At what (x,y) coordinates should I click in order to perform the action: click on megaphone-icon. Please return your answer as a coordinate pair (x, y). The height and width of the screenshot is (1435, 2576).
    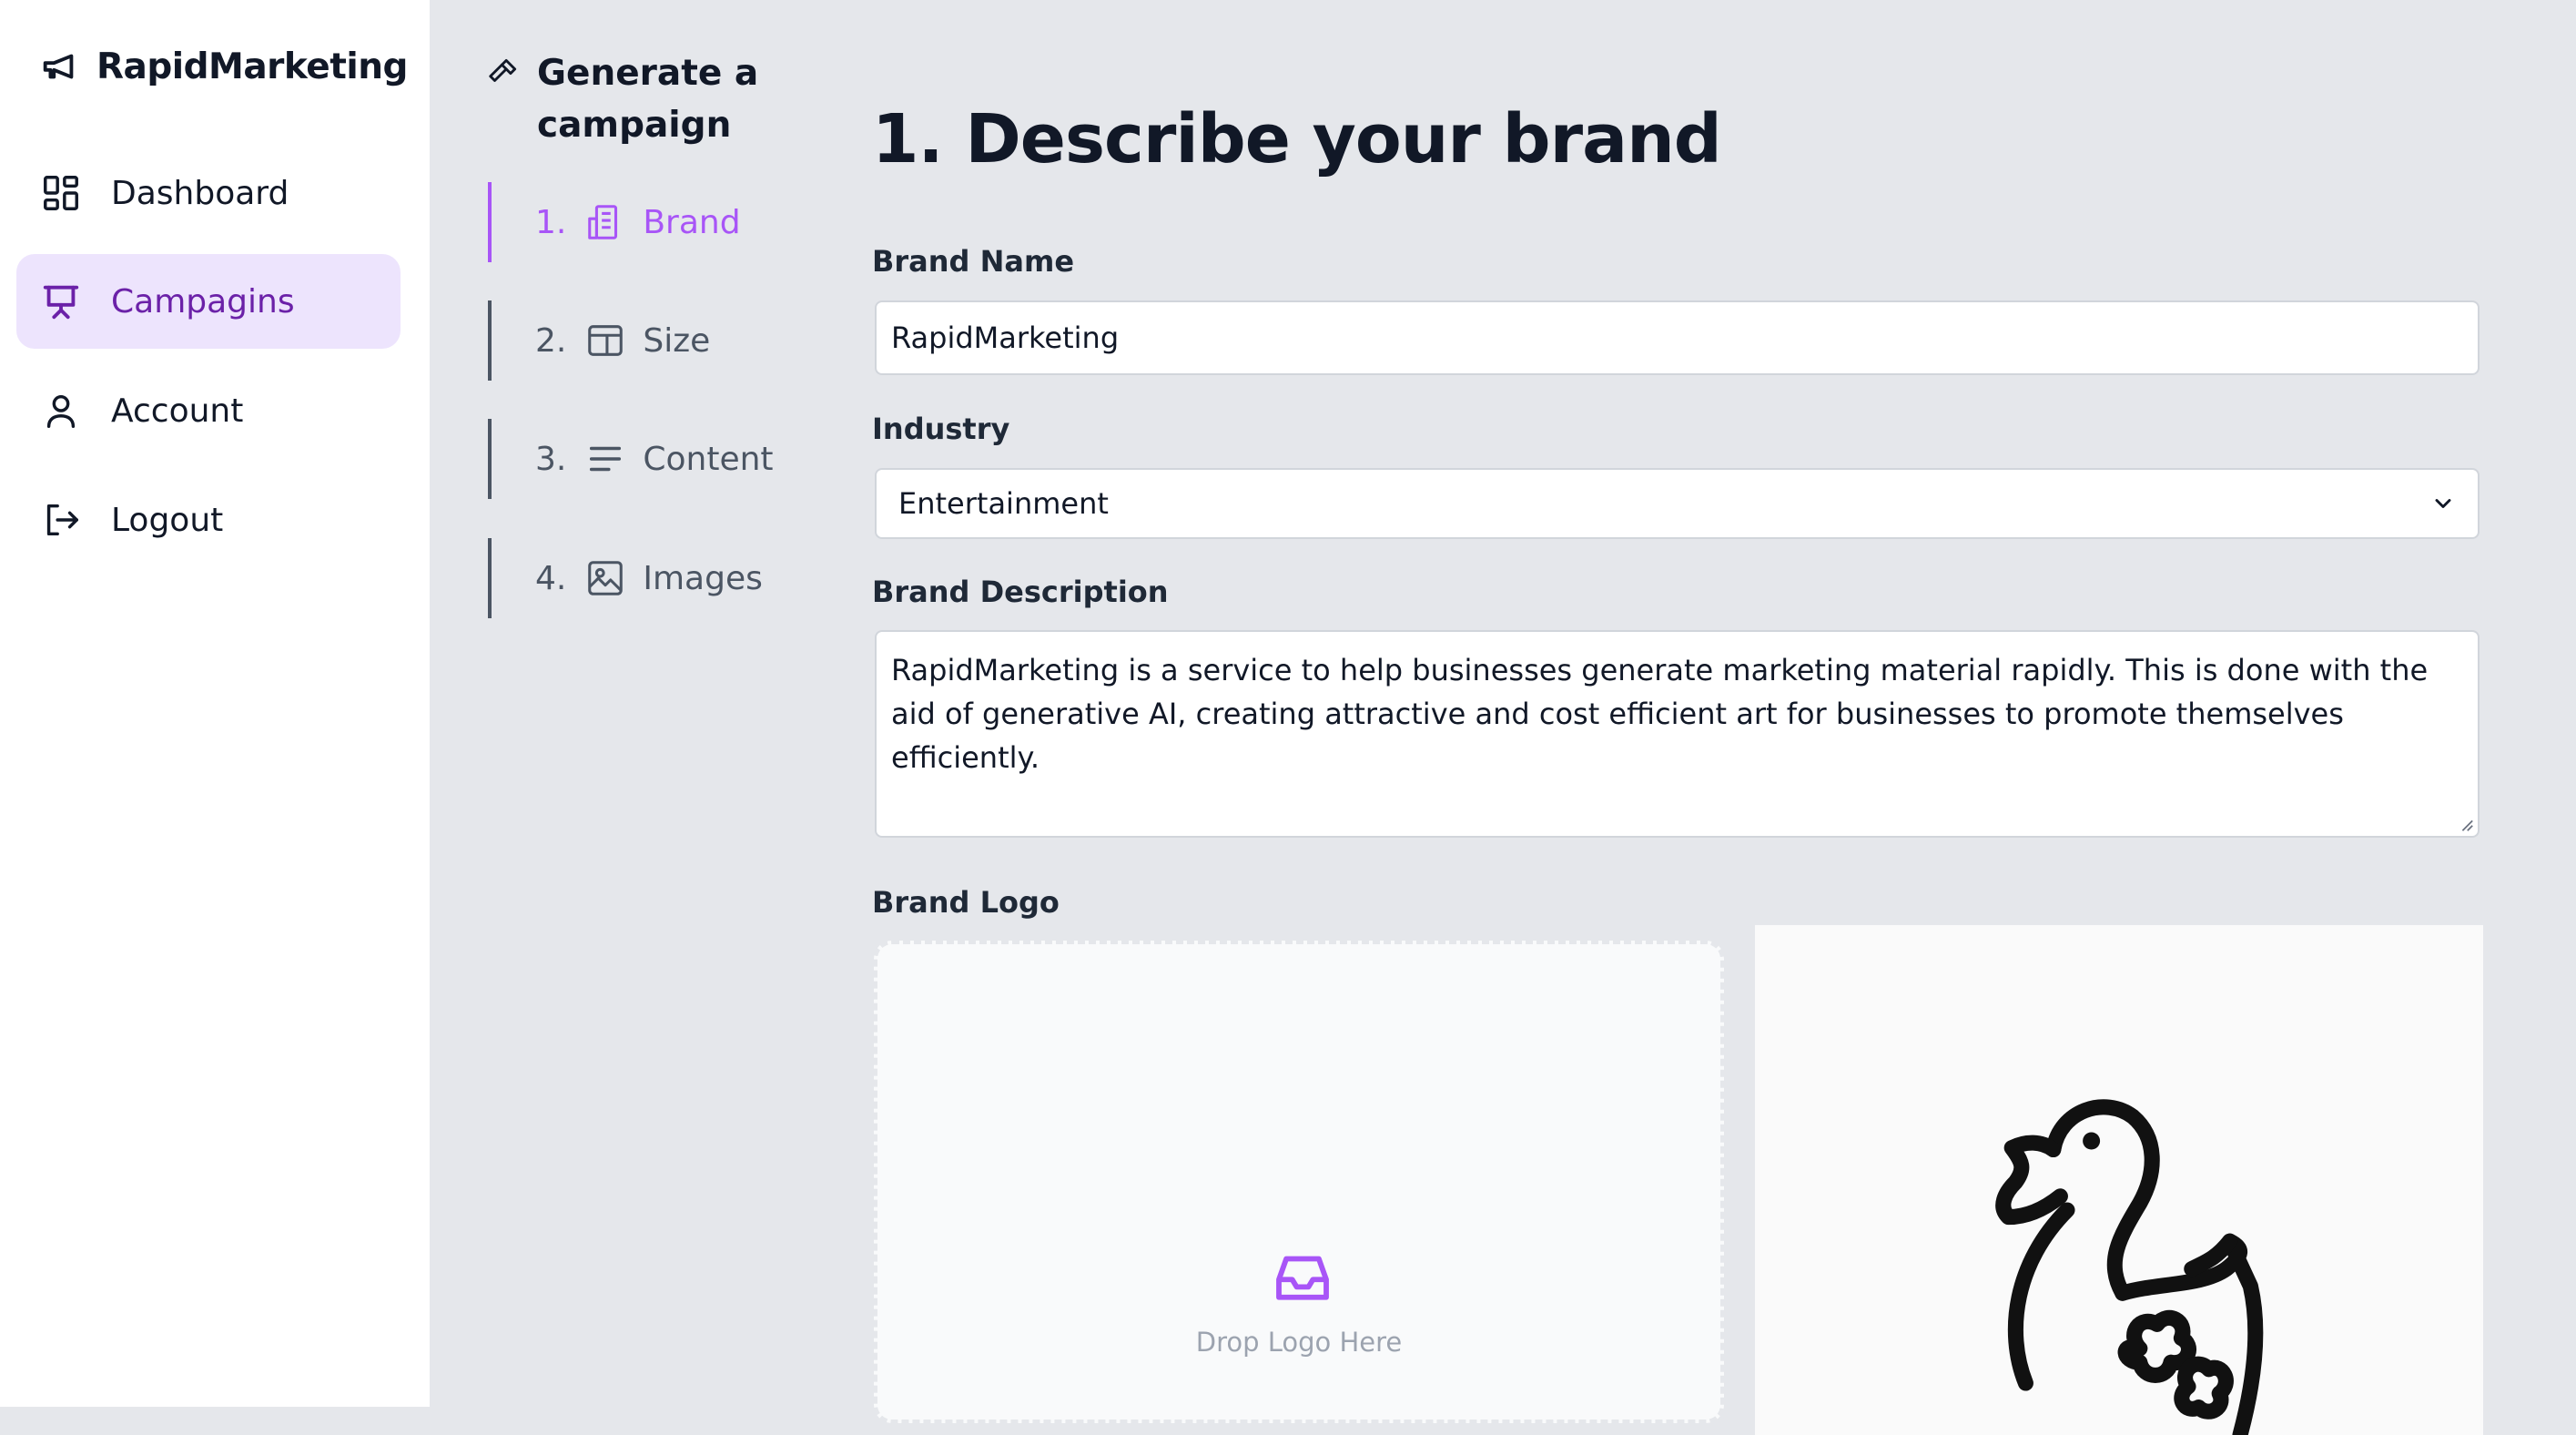
    Looking at the image, I should click on (58, 66).